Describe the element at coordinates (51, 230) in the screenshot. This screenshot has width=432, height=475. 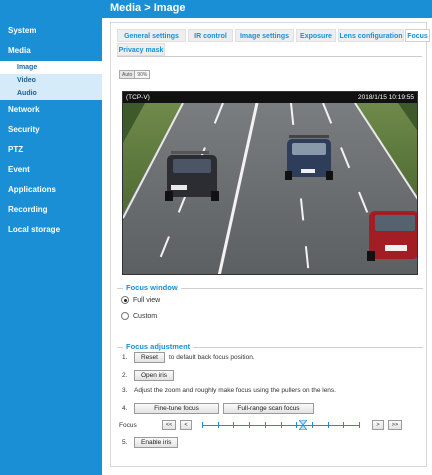
I see `sidebar-item-local-storage: Local storage` at that location.